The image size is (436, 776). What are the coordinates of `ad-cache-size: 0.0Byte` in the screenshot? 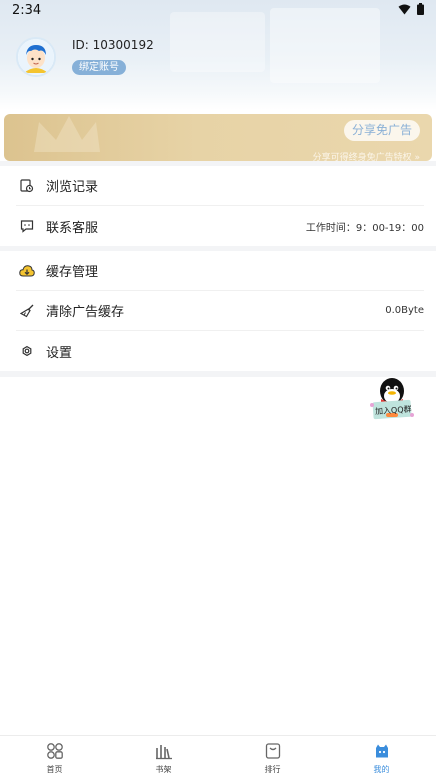 It's located at (404, 310).